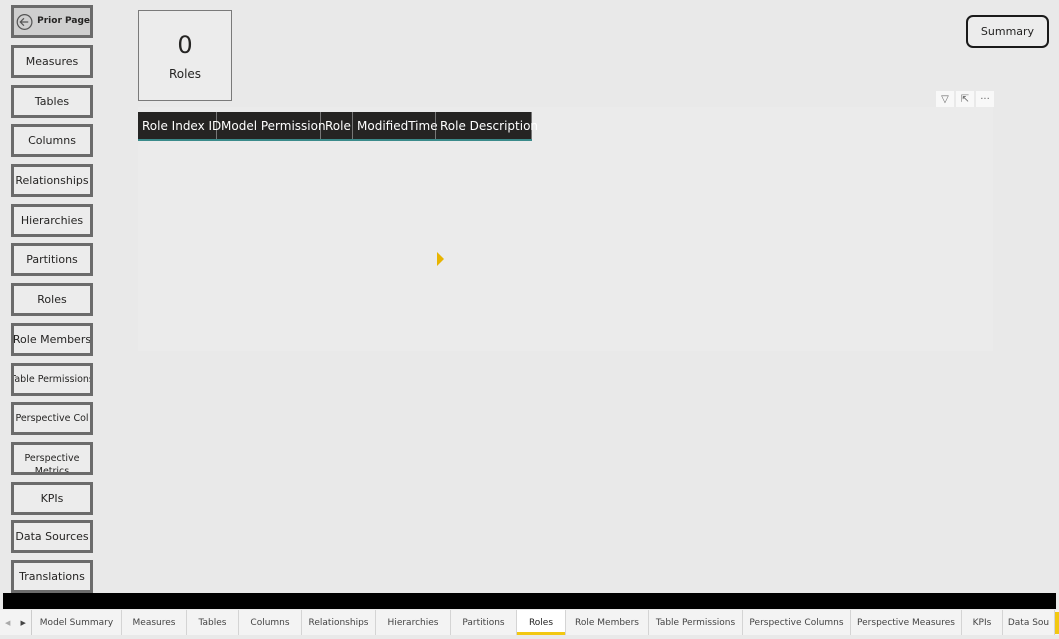  What do you see at coordinates (52, 220) in the screenshot?
I see `nav-button-hierarchies: Hierarchies` at bounding box center [52, 220].